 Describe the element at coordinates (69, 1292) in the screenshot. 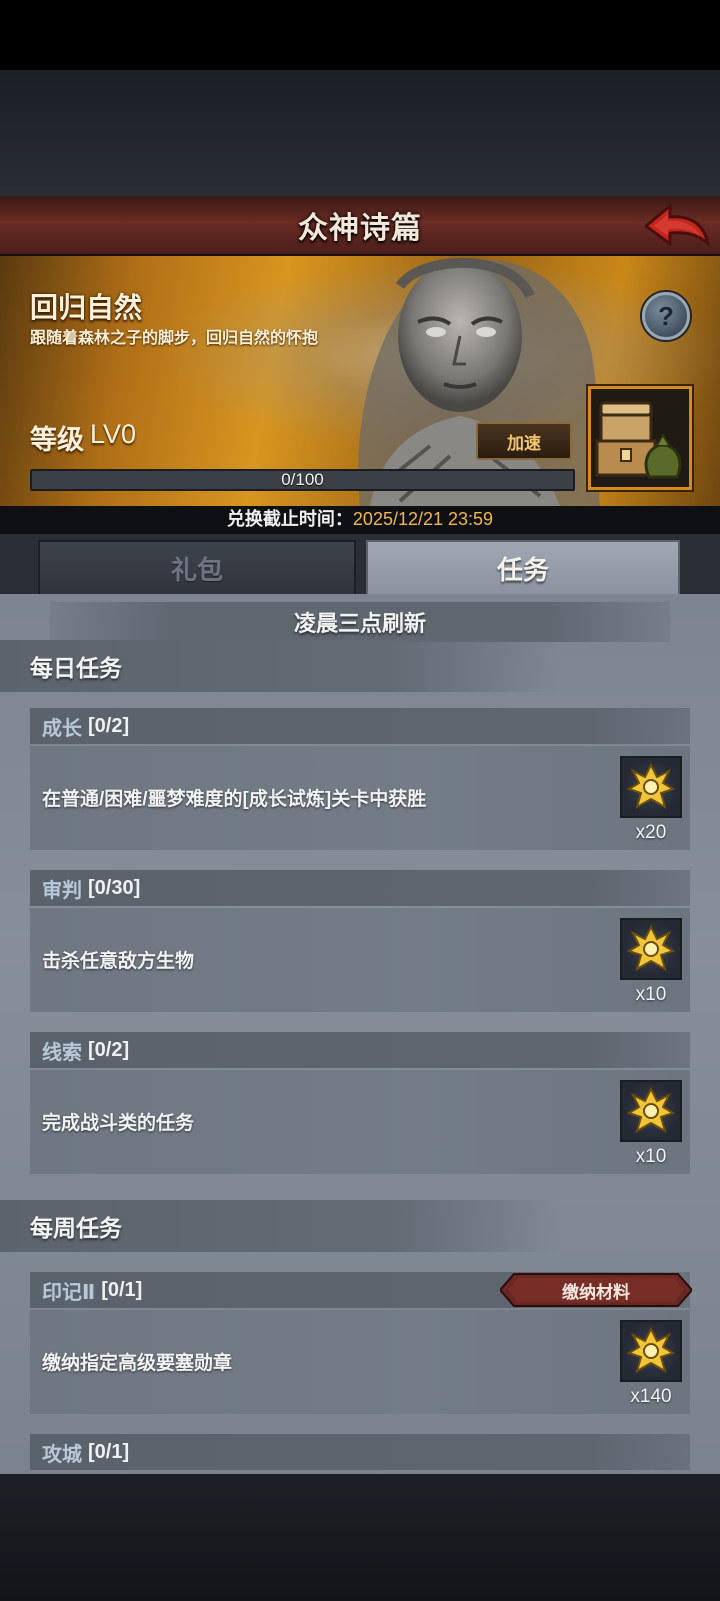

I see `task-category: 印记Ⅱ` at that location.